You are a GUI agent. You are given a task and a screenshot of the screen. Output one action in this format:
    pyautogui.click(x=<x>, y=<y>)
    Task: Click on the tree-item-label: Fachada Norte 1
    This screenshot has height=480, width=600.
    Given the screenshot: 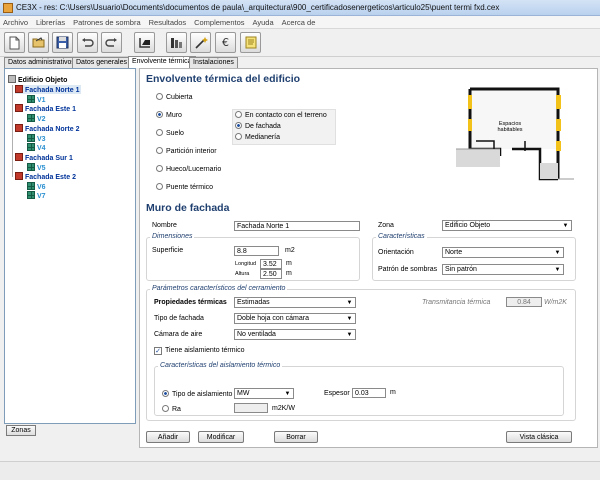 What is the action you would take?
    pyautogui.click(x=52, y=90)
    